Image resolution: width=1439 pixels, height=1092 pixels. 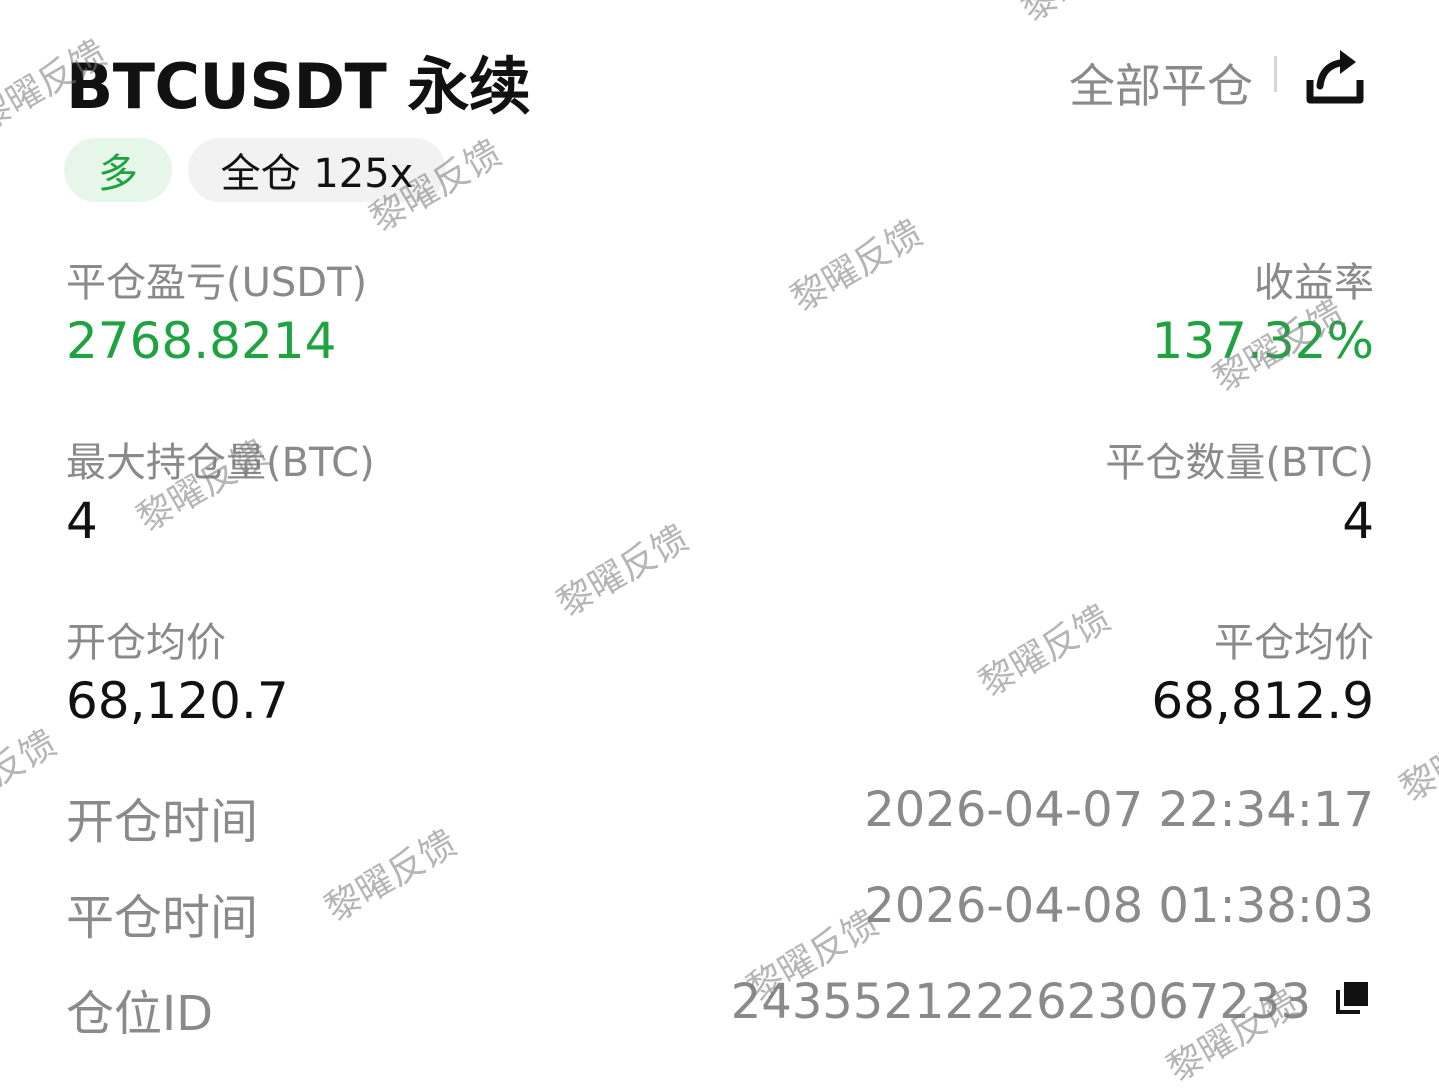 What do you see at coordinates (1314, 283) in the screenshot?
I see `roi-label: 收益率` at bounding box center [1314, 283].